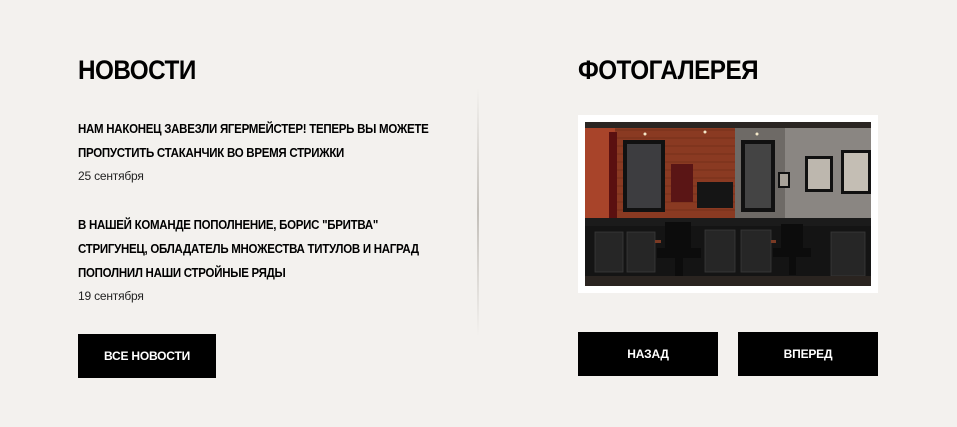 The image size is (957, 427). I want to click on all-news-button: ВСЕ НОВОСТИ, so click(147, 356).